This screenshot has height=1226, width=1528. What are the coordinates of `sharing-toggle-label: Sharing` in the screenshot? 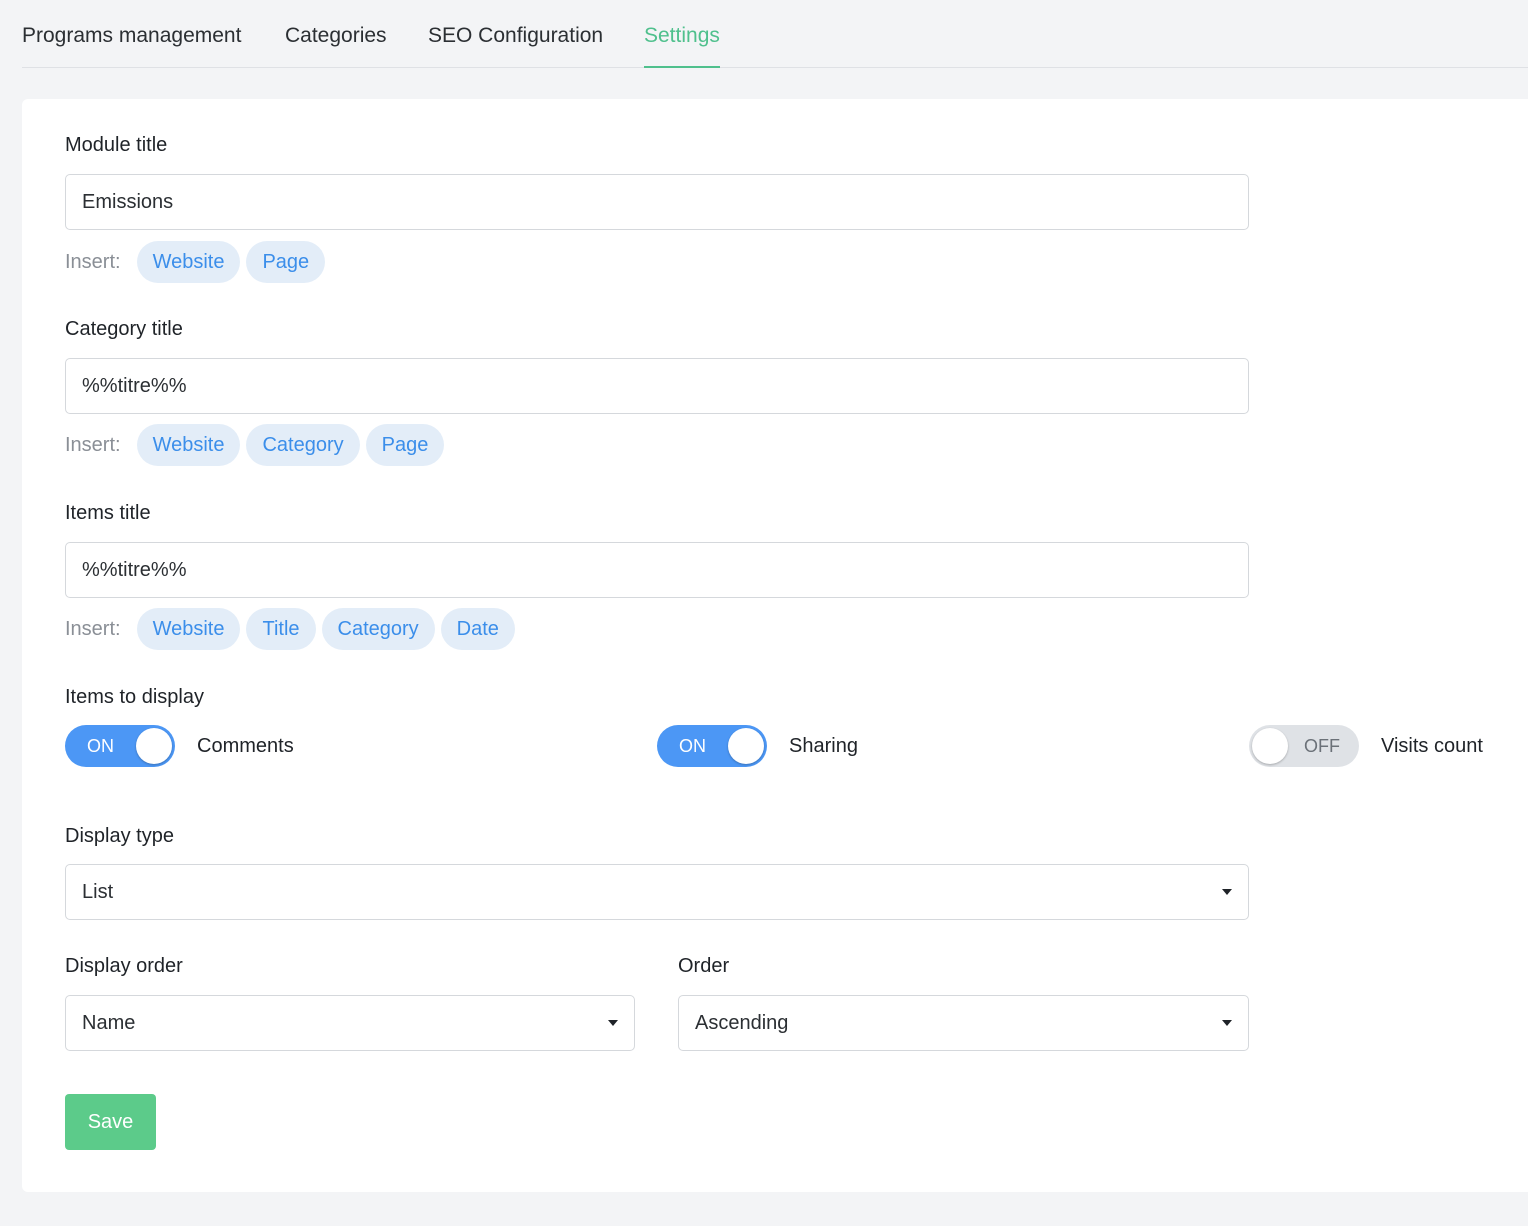 It's located at (823, 745).